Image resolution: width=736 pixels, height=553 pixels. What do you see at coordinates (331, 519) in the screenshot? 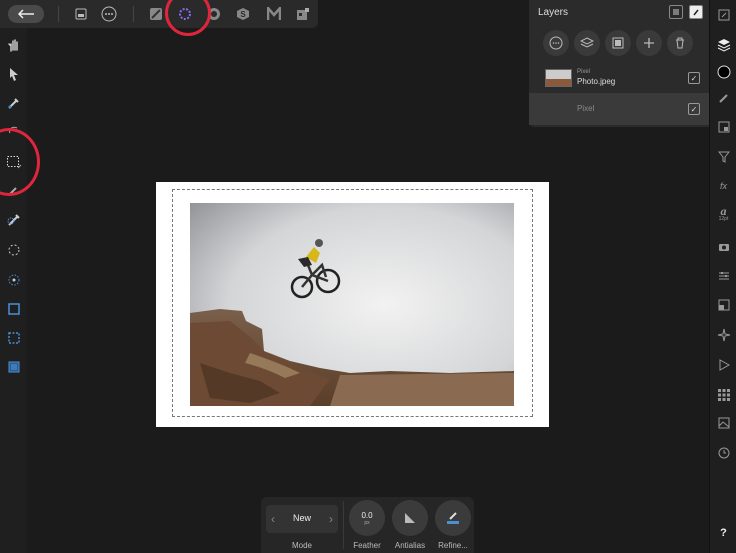
I see `chevron-right-icon: ›` at bounding box center [331, 519].